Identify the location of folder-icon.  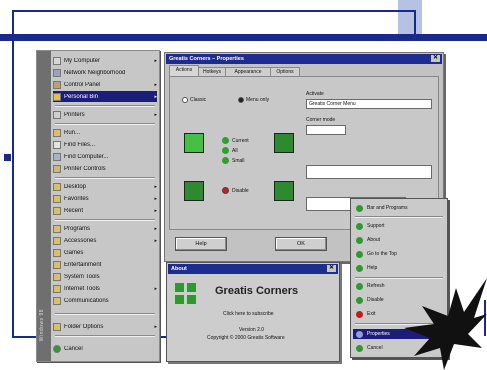
(57, 96).